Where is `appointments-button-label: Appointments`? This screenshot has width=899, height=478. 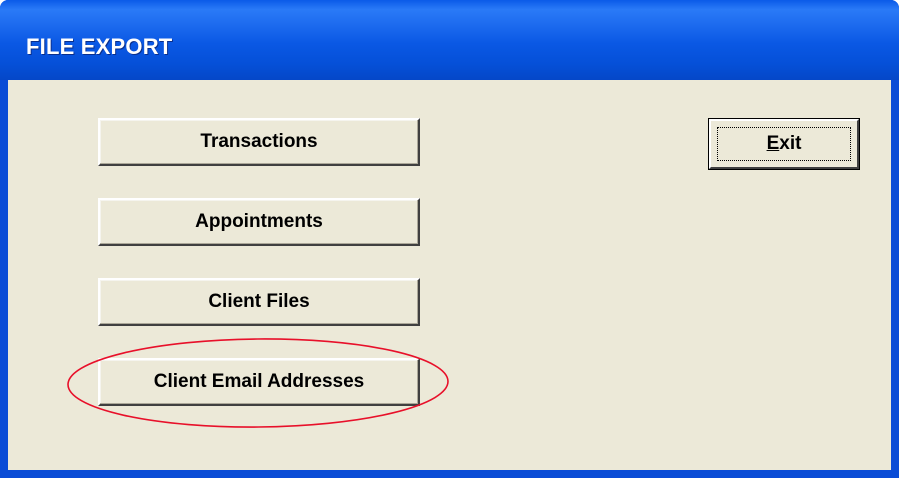
appointments-button-label: Appointments is located at coordinates (259, 221).